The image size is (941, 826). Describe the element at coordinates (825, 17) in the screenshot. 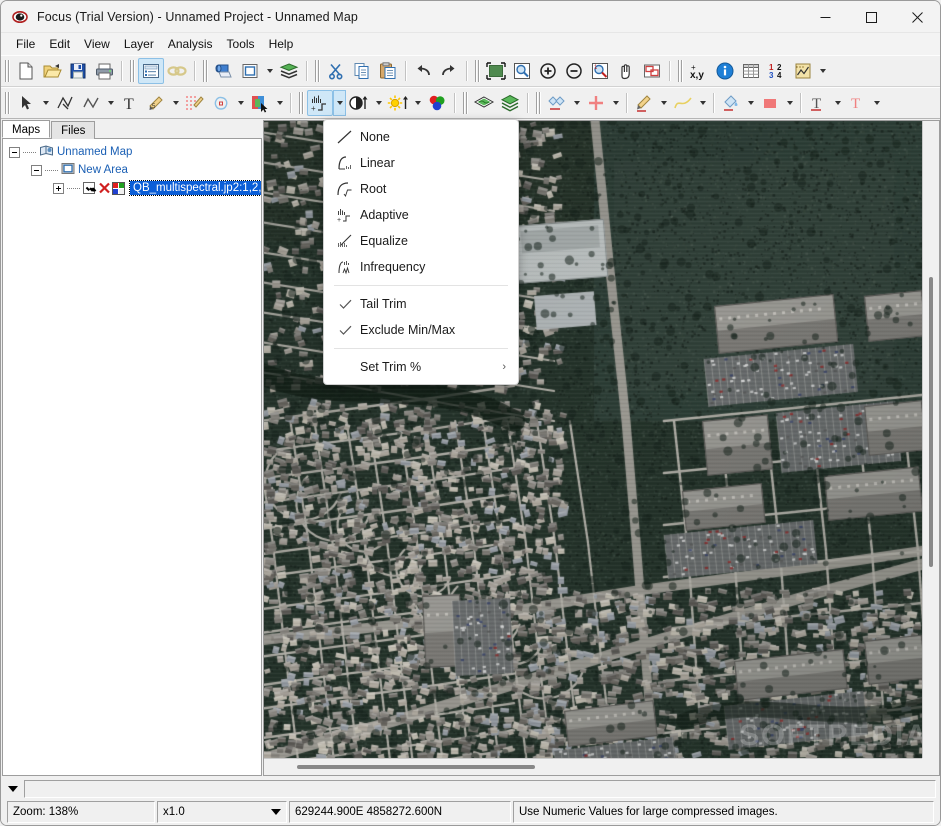

I see `minimize-button` at that location.